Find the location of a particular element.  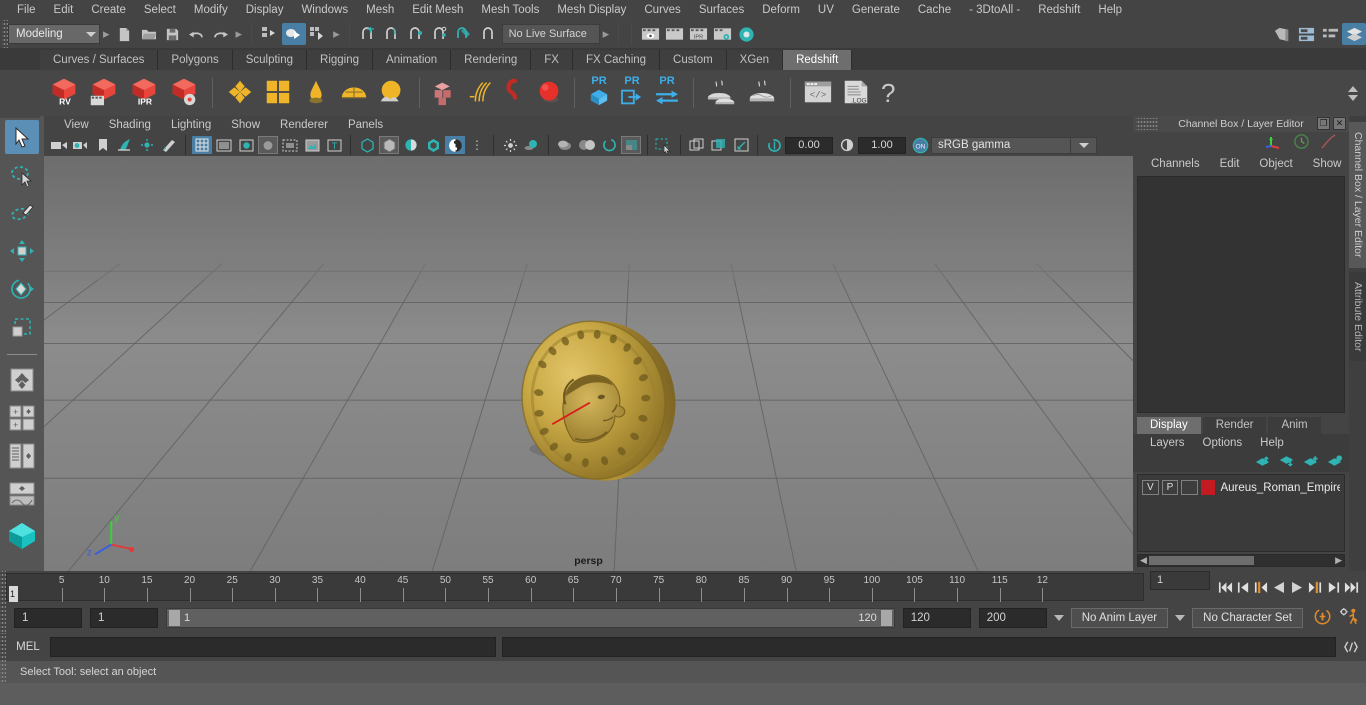

texture-copy-icon is located at coordinates (697, 145).